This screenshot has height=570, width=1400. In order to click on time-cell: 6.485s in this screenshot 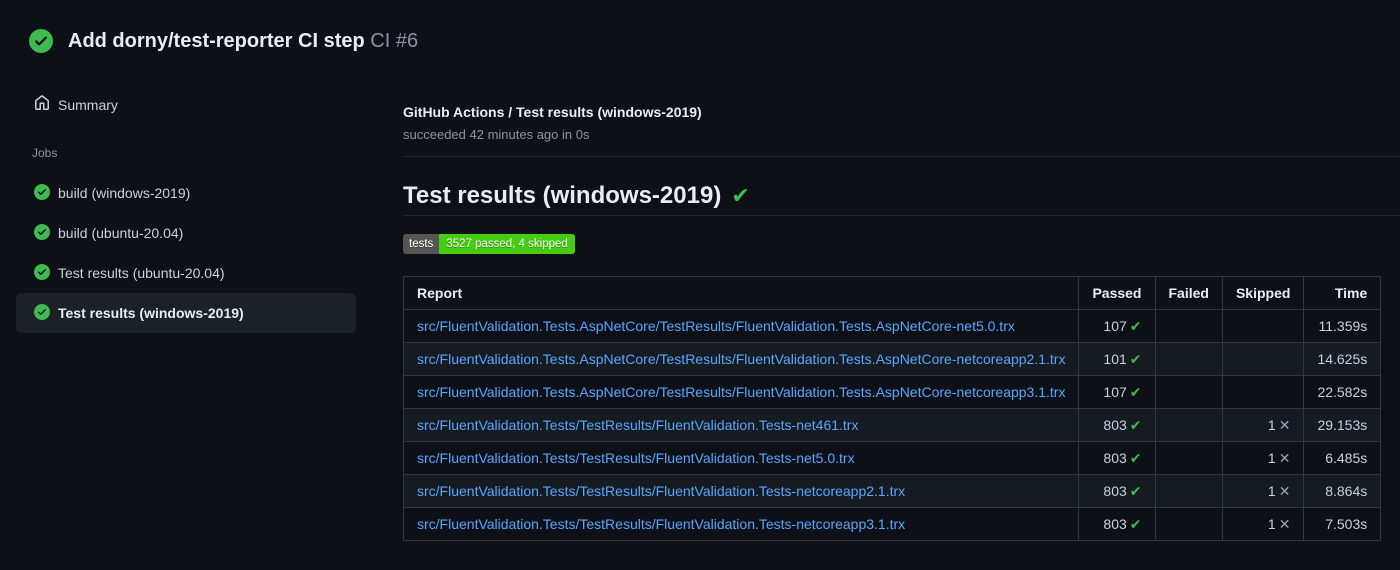, I will do `click(1342, 458)`.